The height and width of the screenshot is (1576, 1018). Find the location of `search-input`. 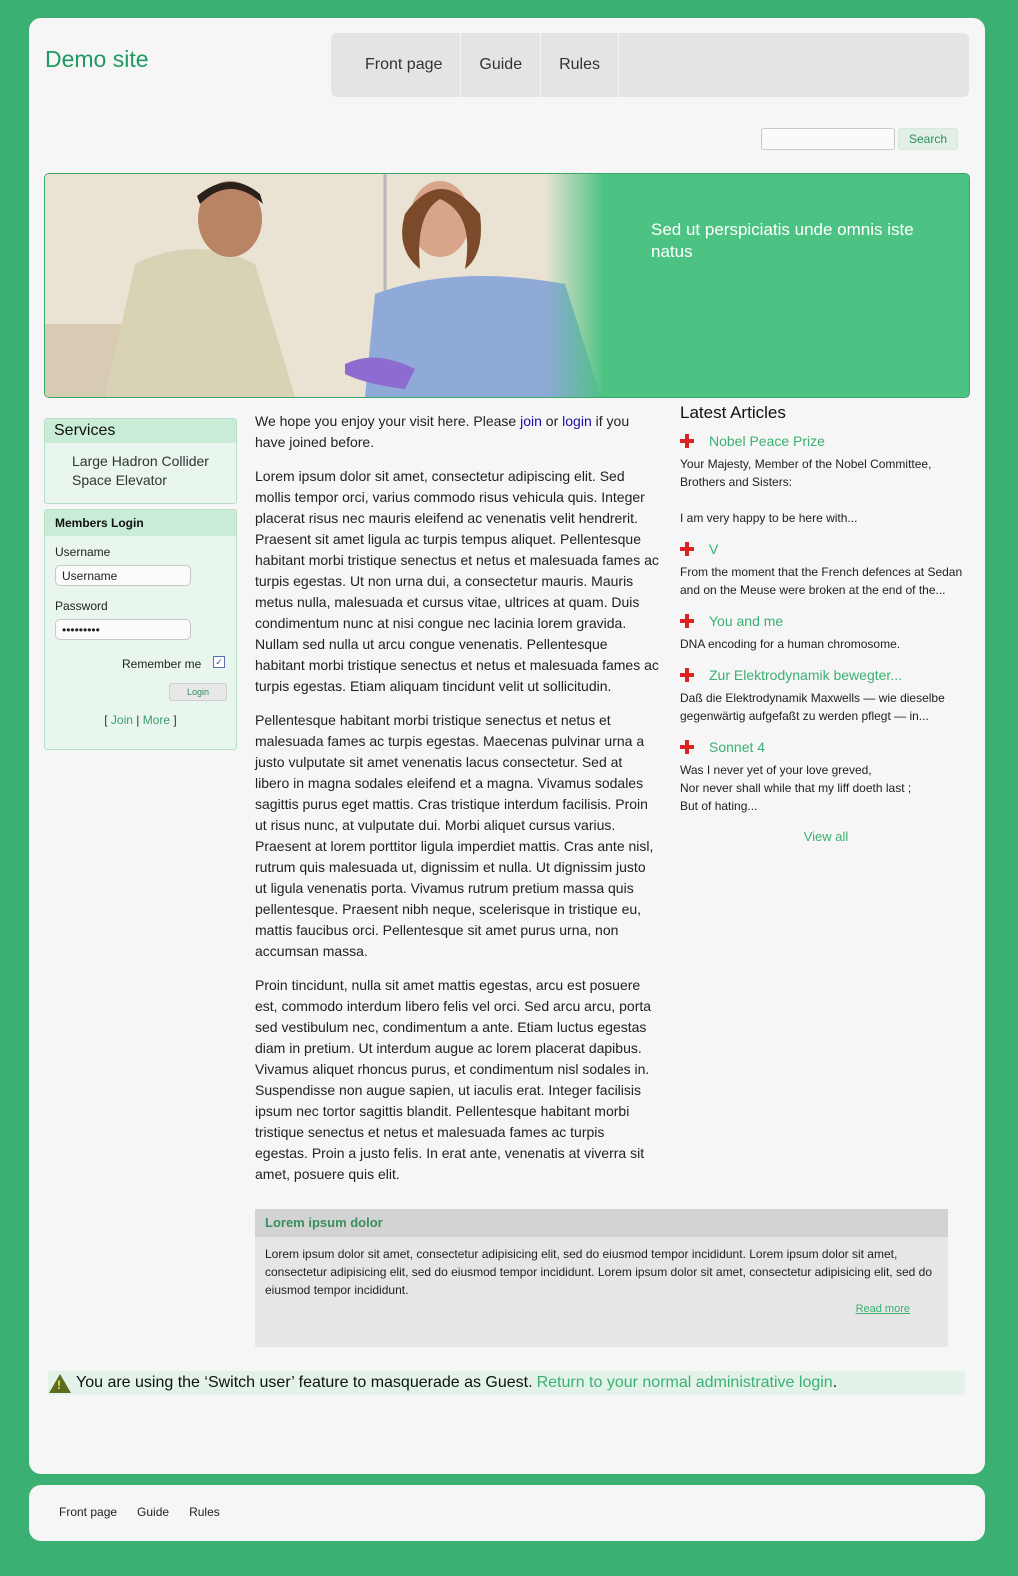

search-input is located at coordinates (828, 139).